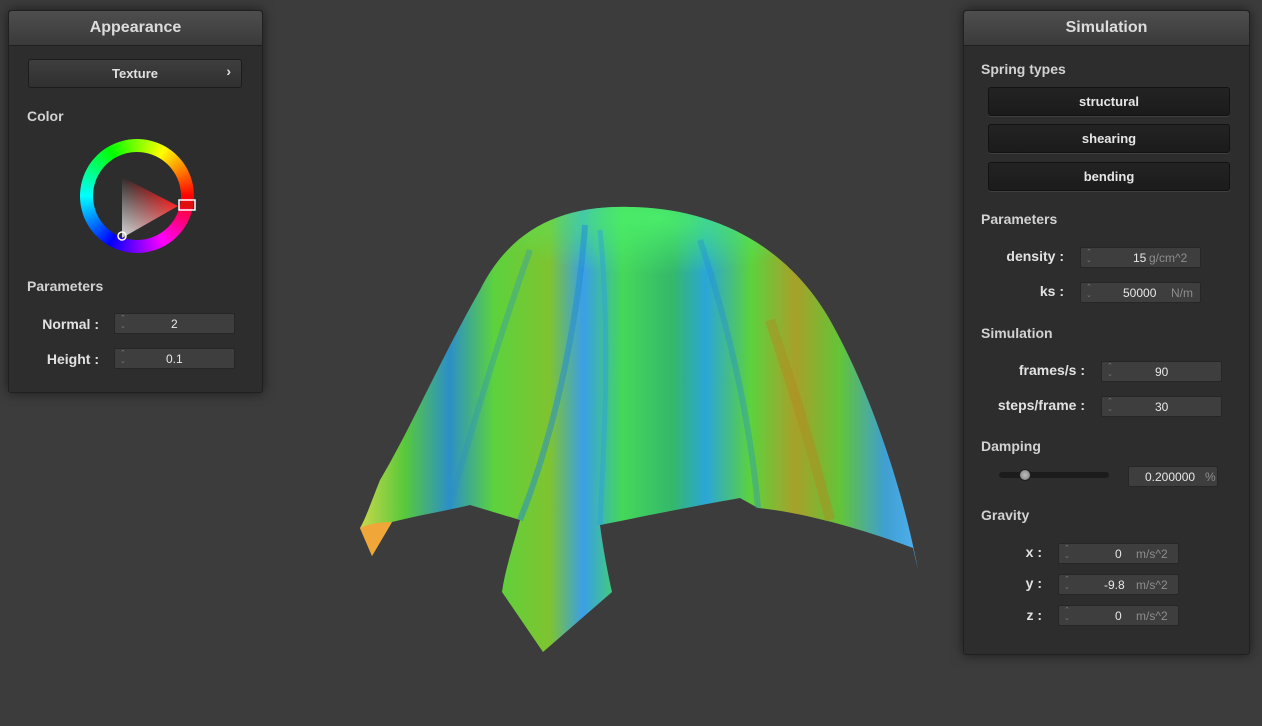  Describe the element at coordinates (1041, 405) in the screenshot. I see `steps-label: steps/frame :` at that location.